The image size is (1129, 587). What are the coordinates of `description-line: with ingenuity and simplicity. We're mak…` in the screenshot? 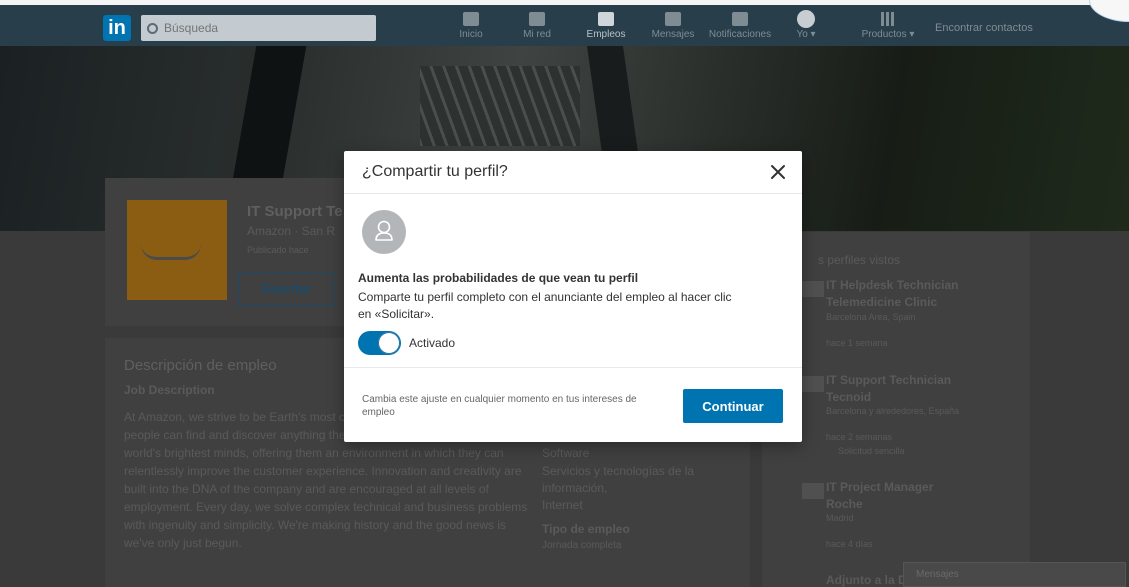 It's located at (315, 525).